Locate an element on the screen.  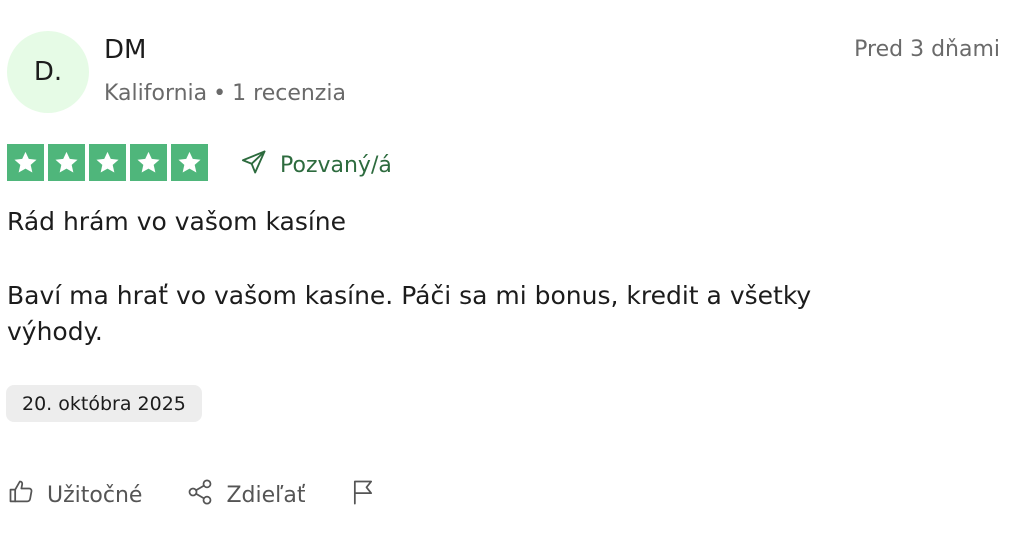
review-title: Rád hrám vo vašom kasíne is located at coordinates (177, 221).